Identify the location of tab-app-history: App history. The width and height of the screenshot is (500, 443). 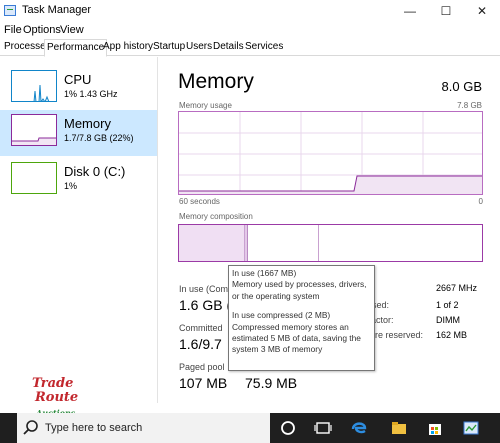
(128, 47).